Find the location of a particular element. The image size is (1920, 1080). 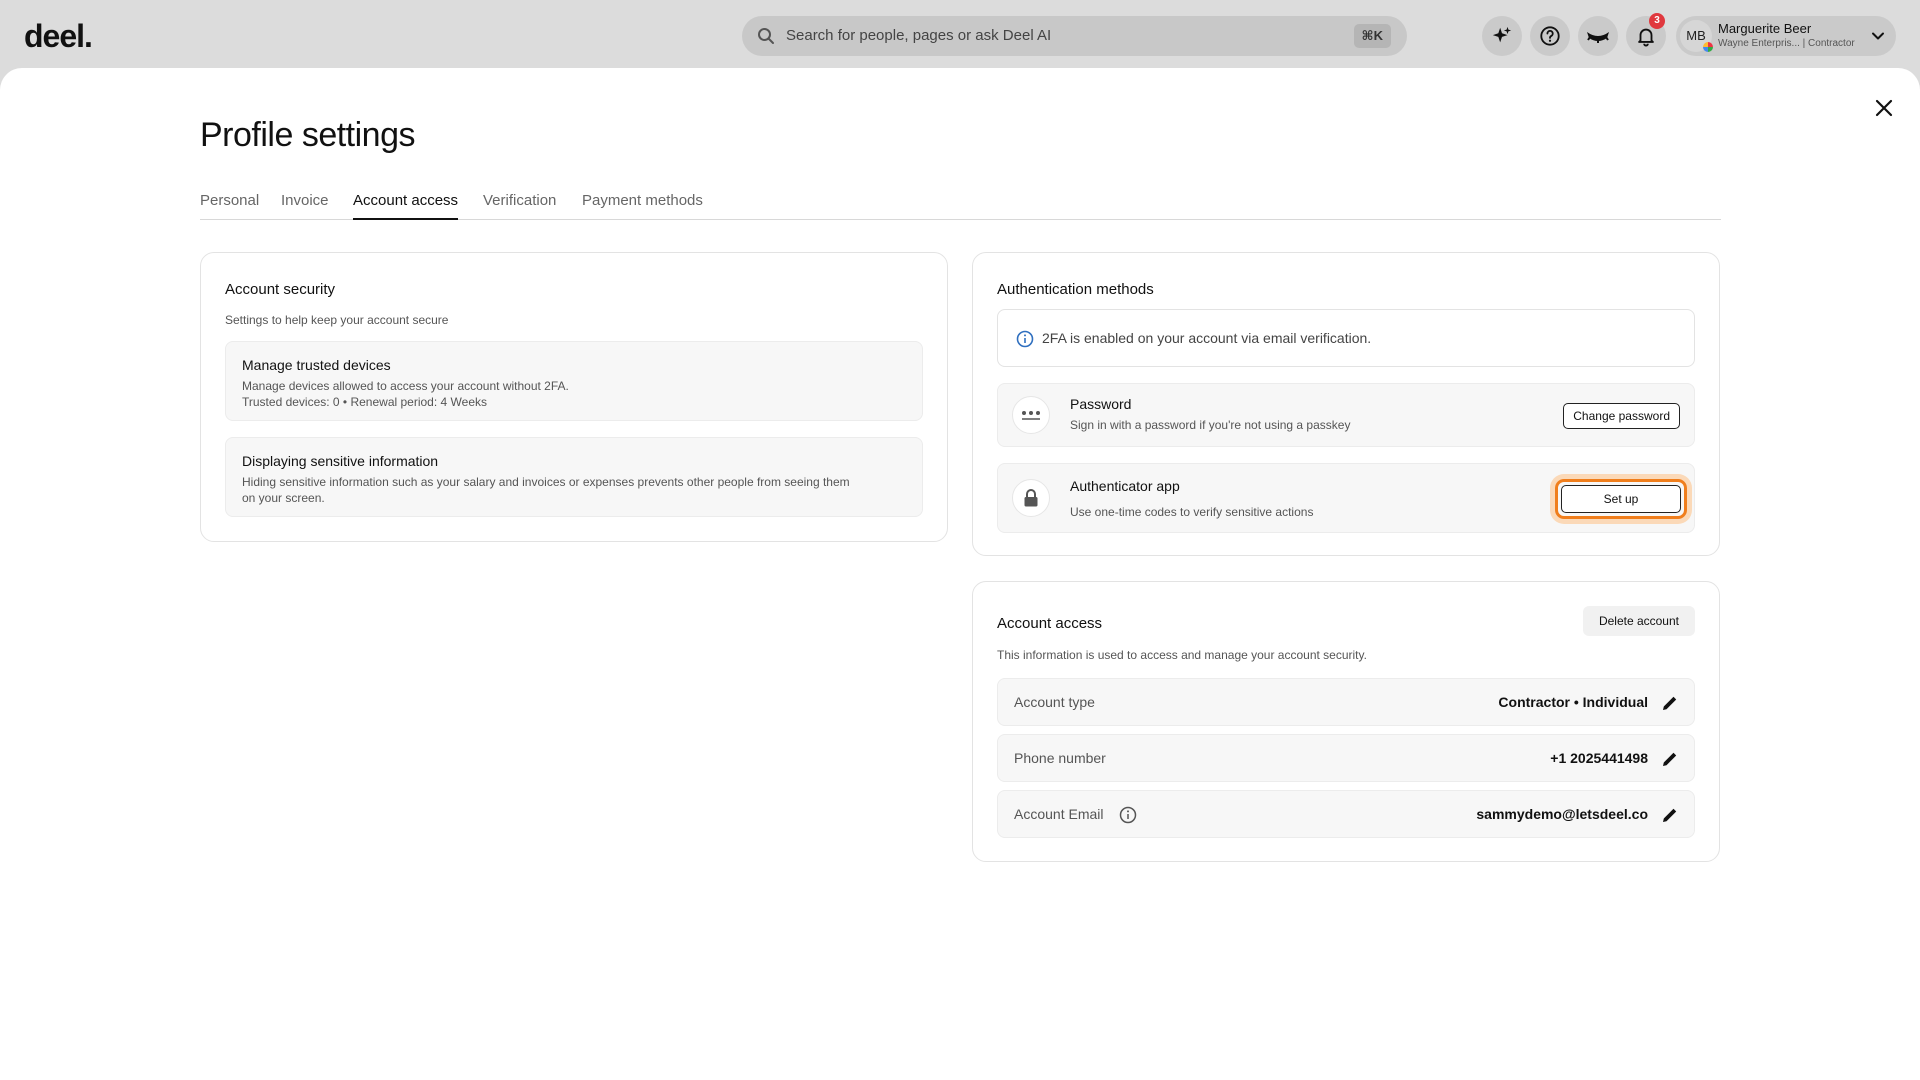

delete-account-button: Delete account is located at coordinates (1638, 621).